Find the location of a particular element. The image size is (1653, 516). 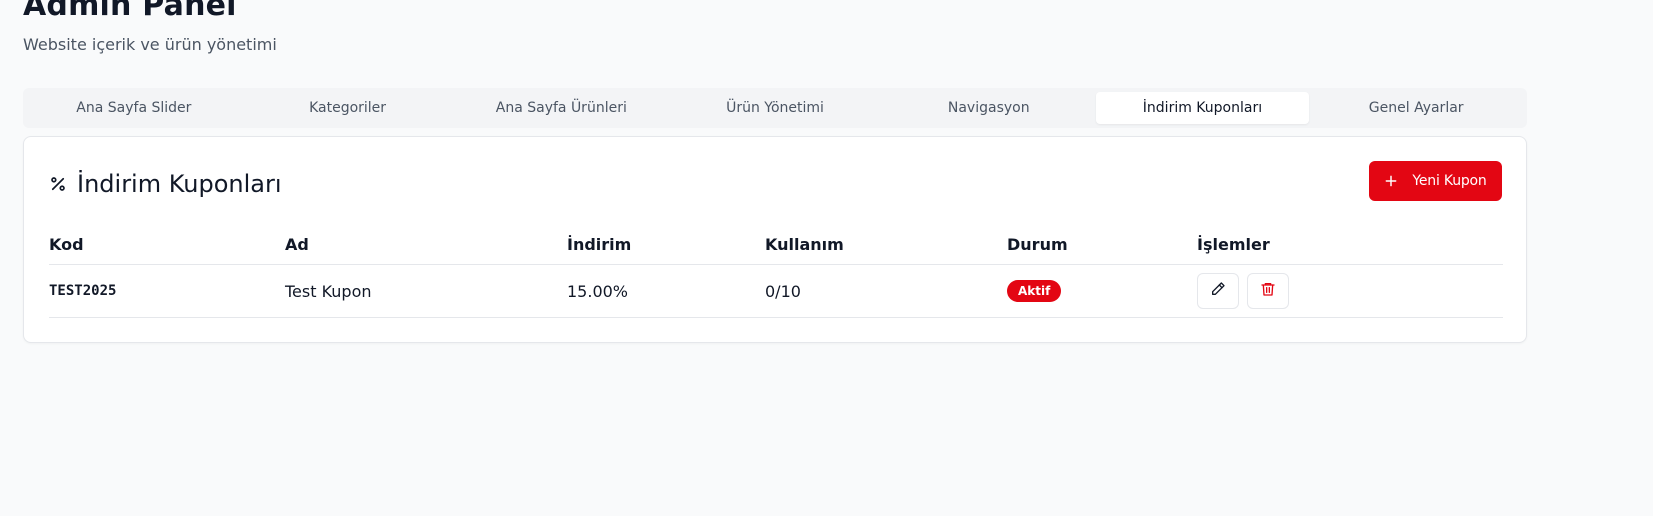

tab-genel-ayarlar: Genel Ayarlar is located at coordinates (1416, 108).